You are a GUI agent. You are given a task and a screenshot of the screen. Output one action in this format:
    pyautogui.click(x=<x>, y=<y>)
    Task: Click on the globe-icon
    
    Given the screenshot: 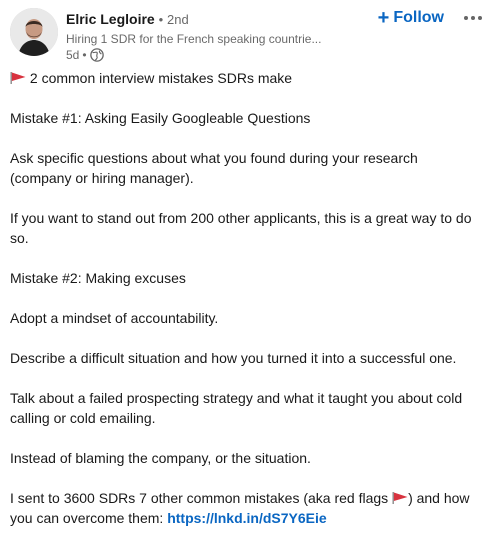 What is the action you would take?
    pyautogui.click(x=96, y=55)
    